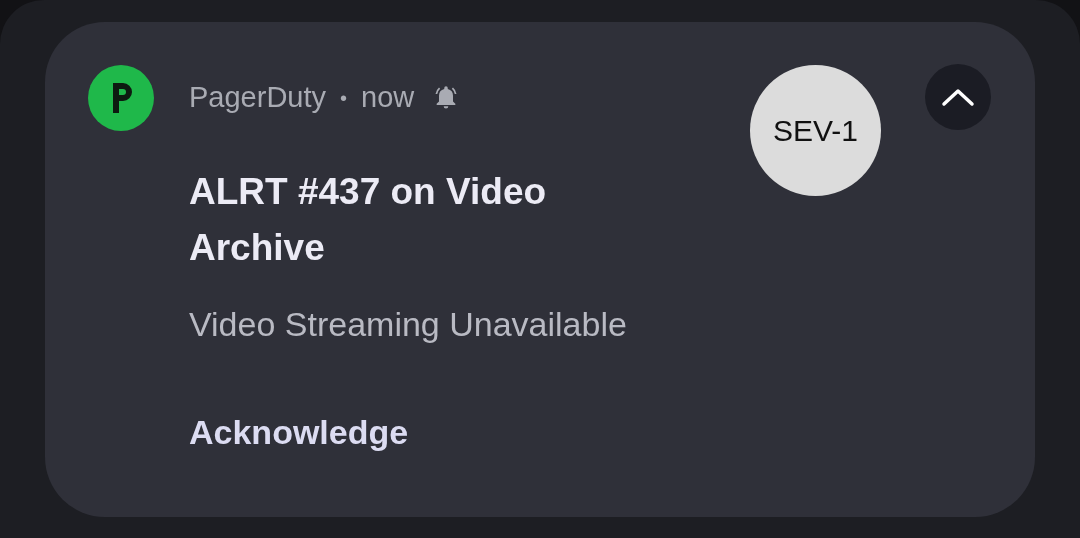 This screenshot has width=1080, height=538. What do you see at coordinates (368, 220) in the screenshot?
I see `notification-title: ALRT #437 on Video Archive` at bounding box center [368, 220].